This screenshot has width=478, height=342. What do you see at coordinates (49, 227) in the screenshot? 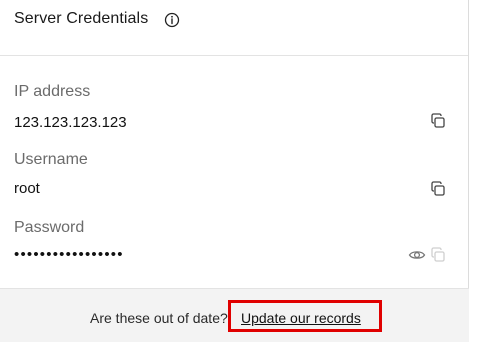
I see `password-label: Password` at bounding box center [49, 227].